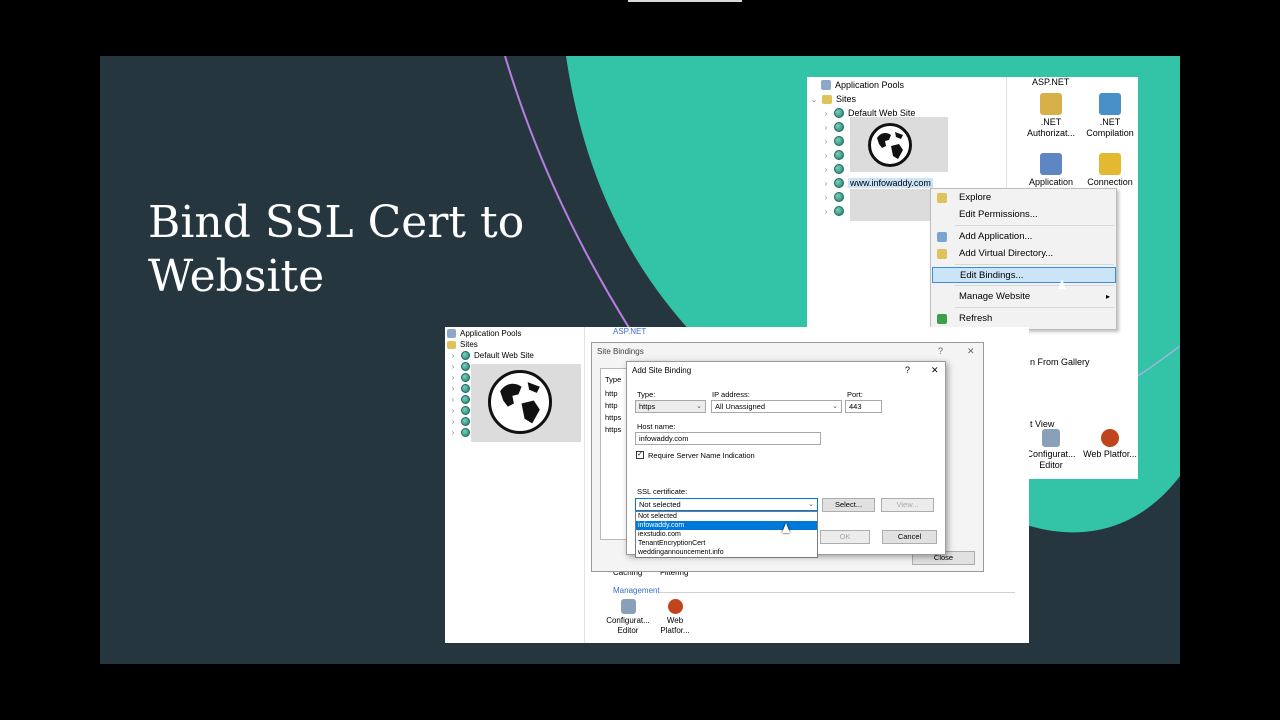 This screenshot has width=1280, height=720. I want to click on dialog-title: Site Bindings, so click(620, 351).